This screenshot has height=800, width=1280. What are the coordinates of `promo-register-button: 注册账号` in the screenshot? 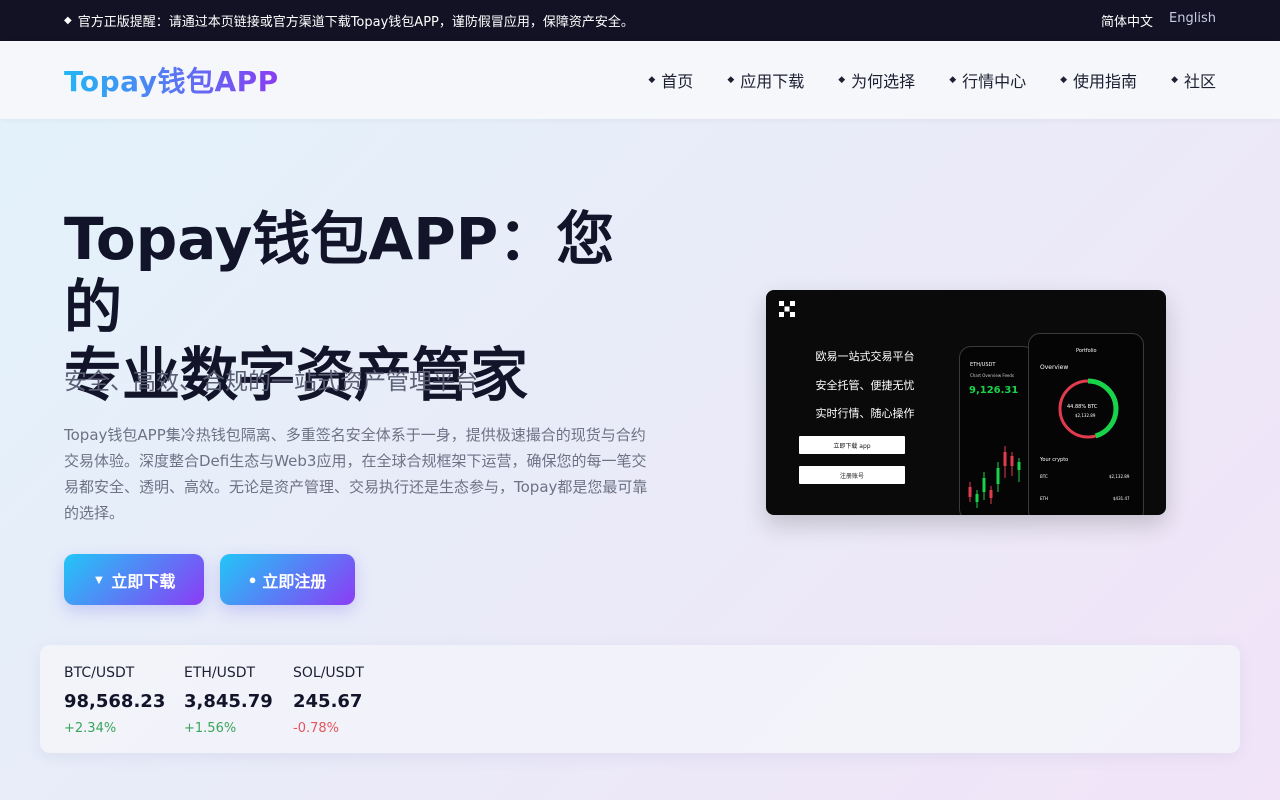 It's located at (852, 475).